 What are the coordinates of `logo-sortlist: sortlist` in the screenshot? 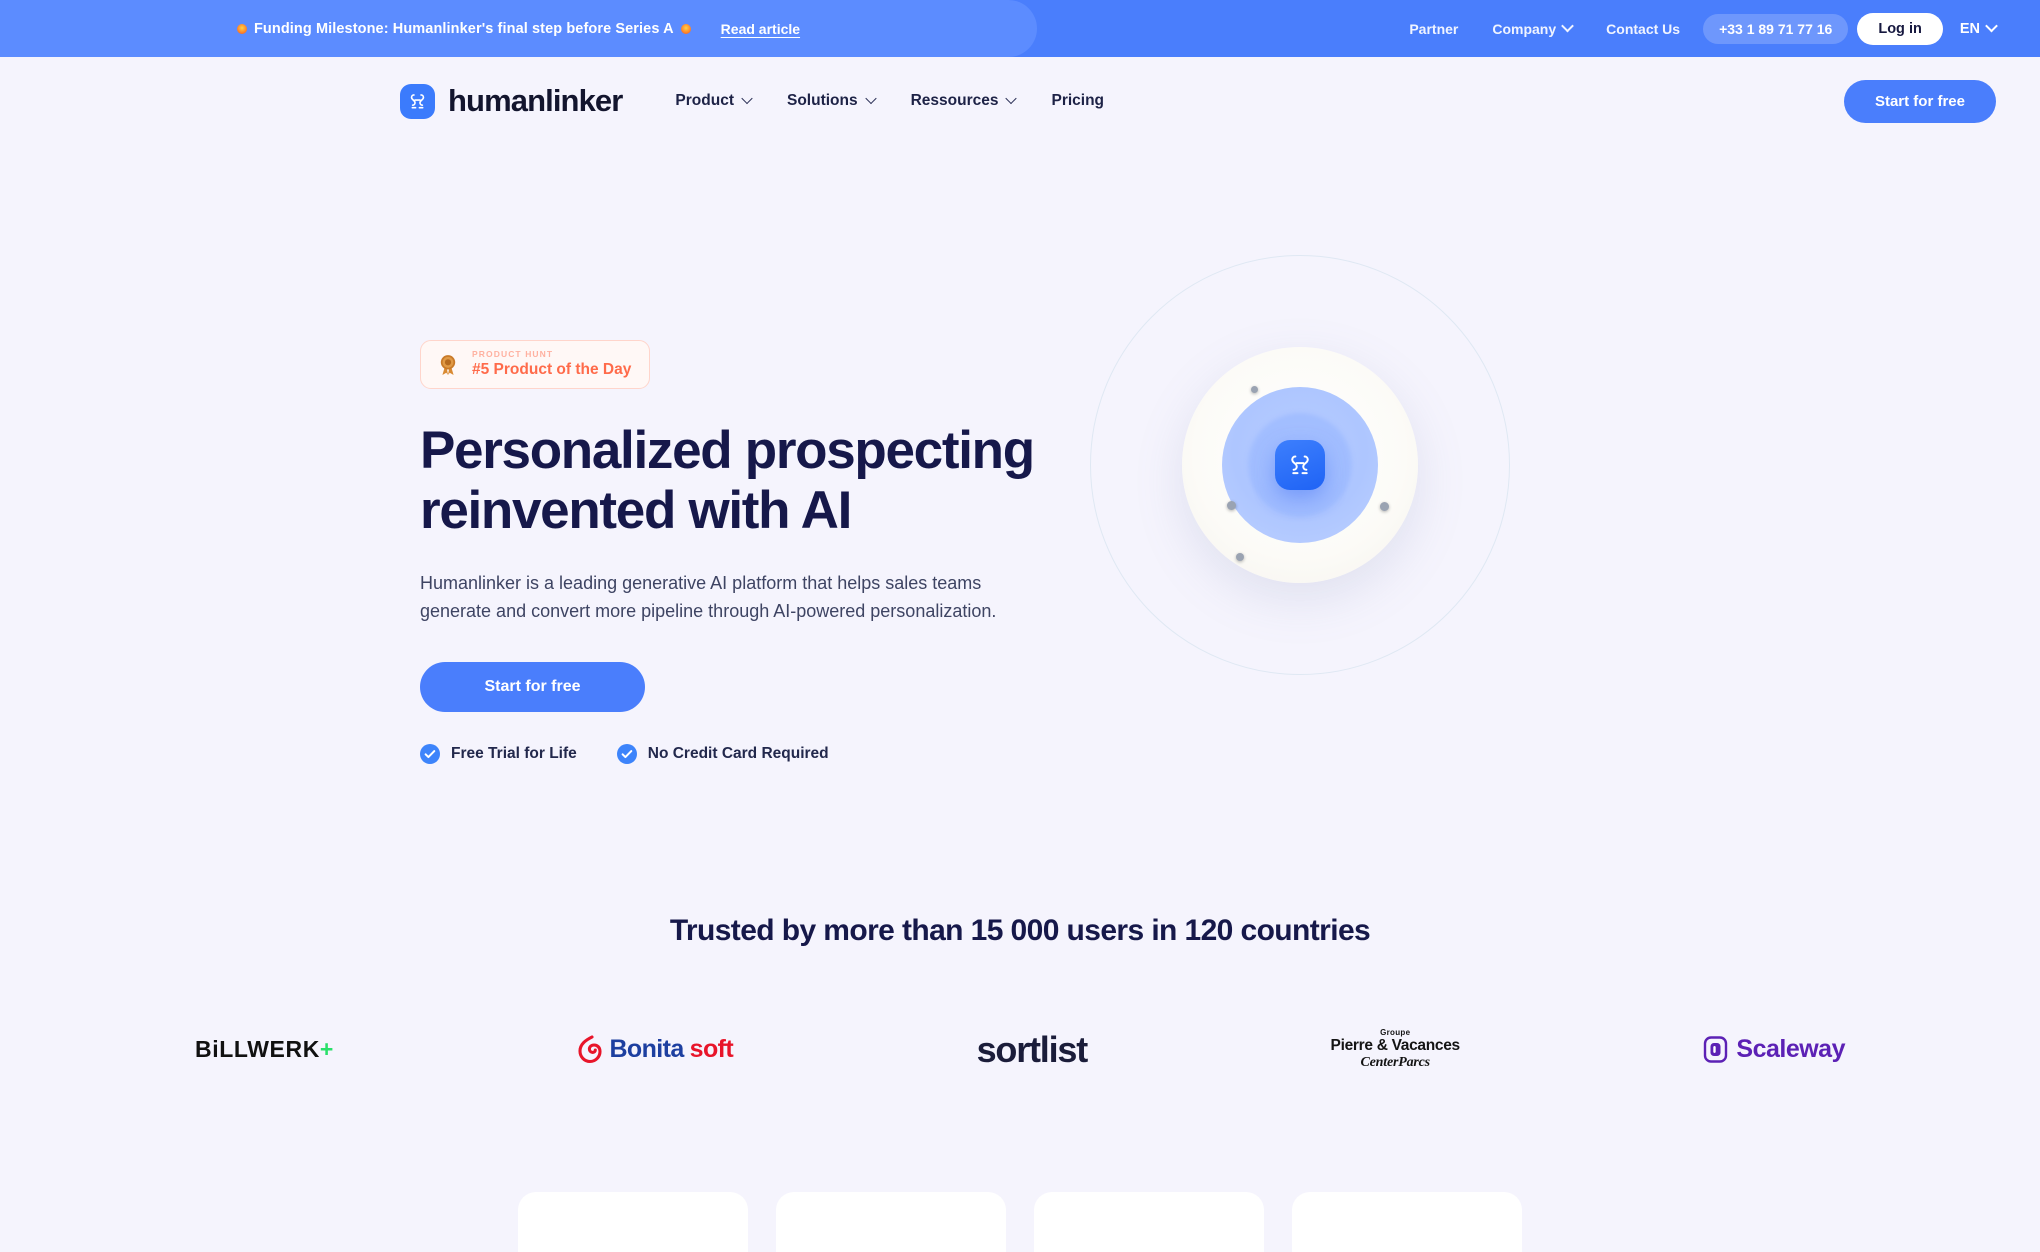 It's located at (1032, 1050).